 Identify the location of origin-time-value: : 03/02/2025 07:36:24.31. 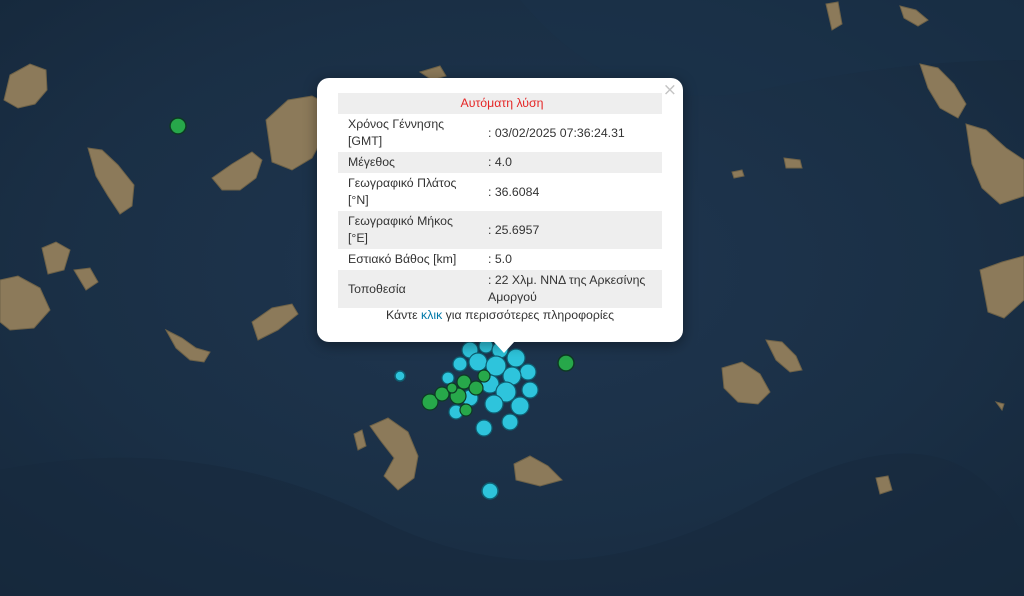
(556, 132).